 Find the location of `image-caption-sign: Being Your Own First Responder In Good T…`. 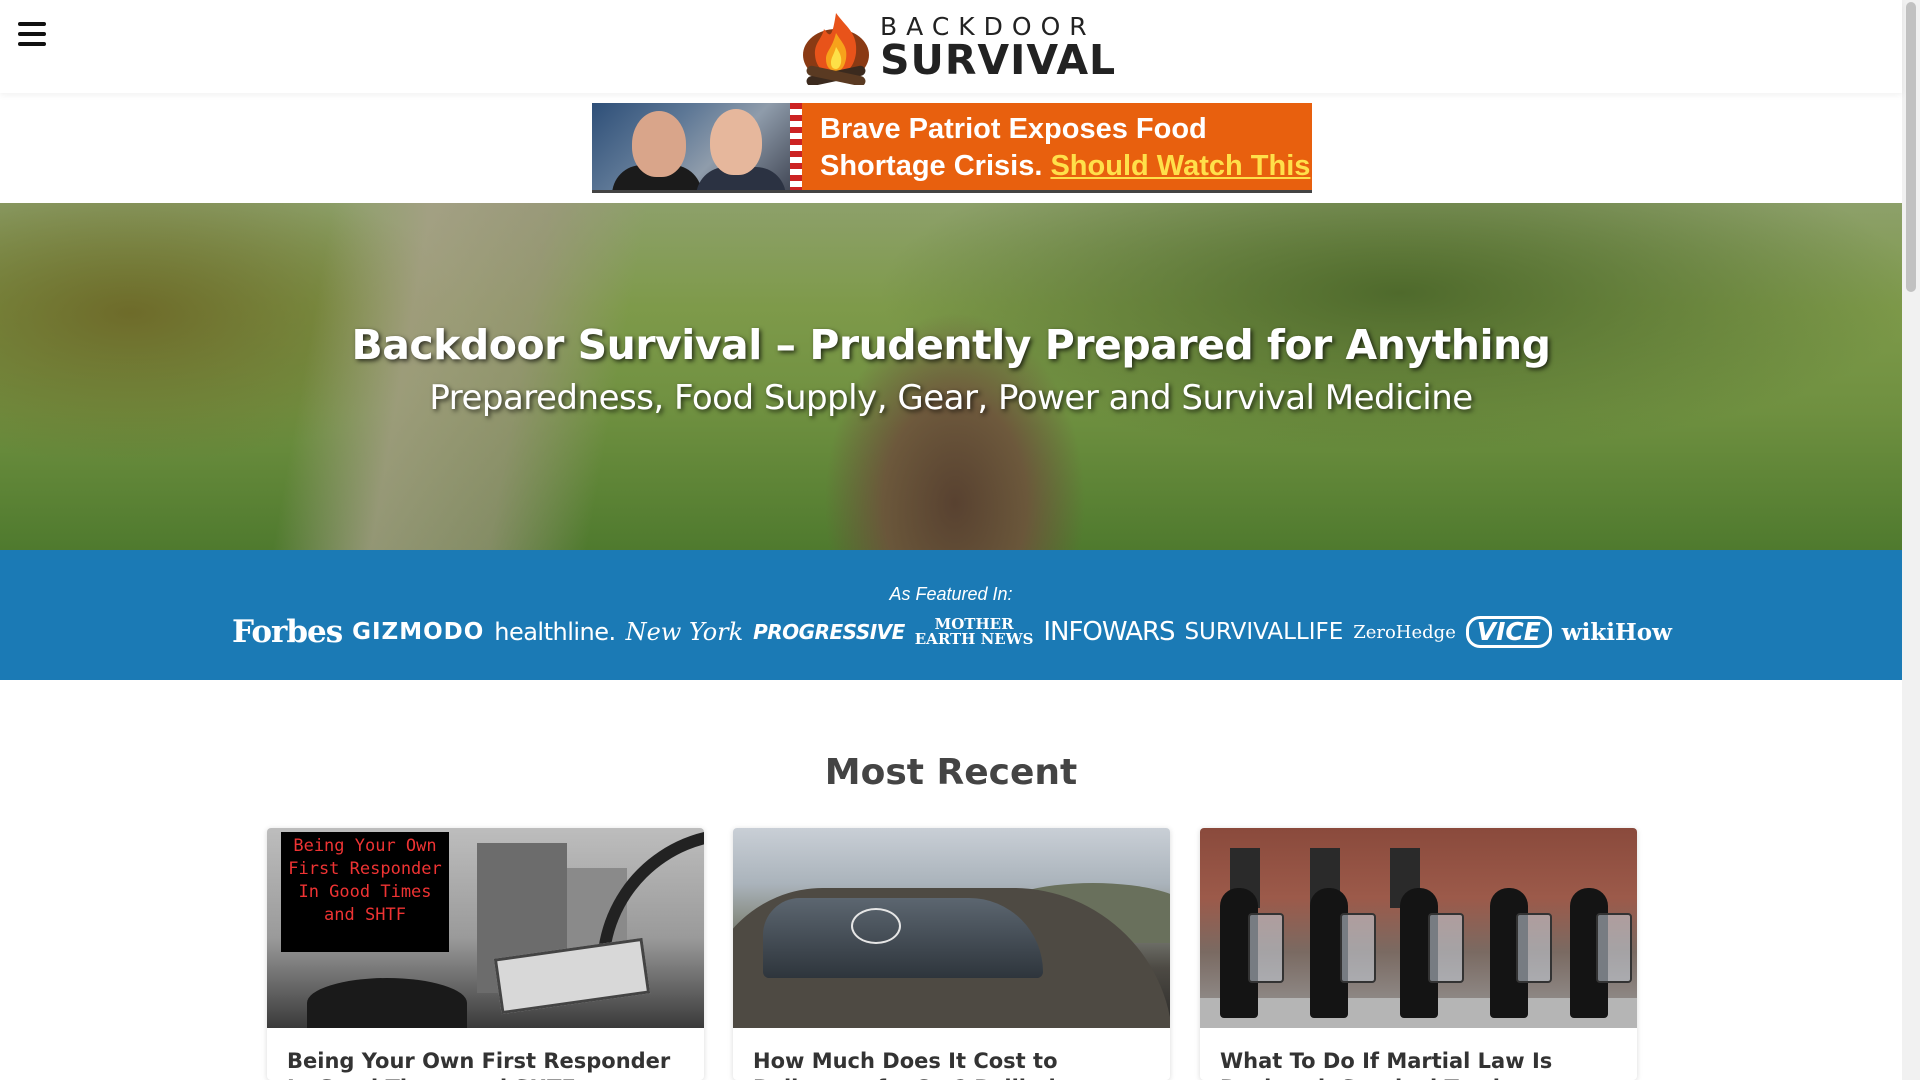

image-caption-sign: Being Your Own First Responder In Good T… is located at coordinates (365, 892).